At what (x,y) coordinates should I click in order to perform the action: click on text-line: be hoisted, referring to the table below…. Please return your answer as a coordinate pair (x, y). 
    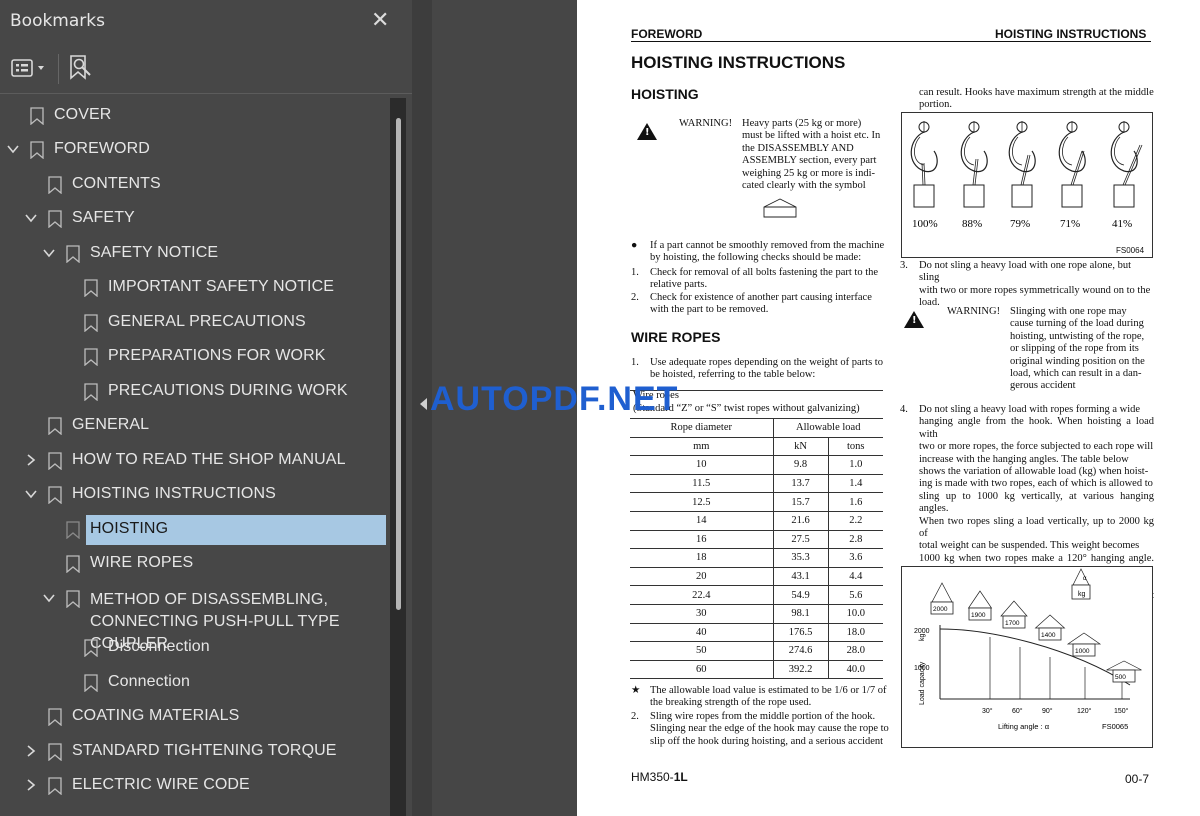
    Looking at the image, I should click on (733, 375).